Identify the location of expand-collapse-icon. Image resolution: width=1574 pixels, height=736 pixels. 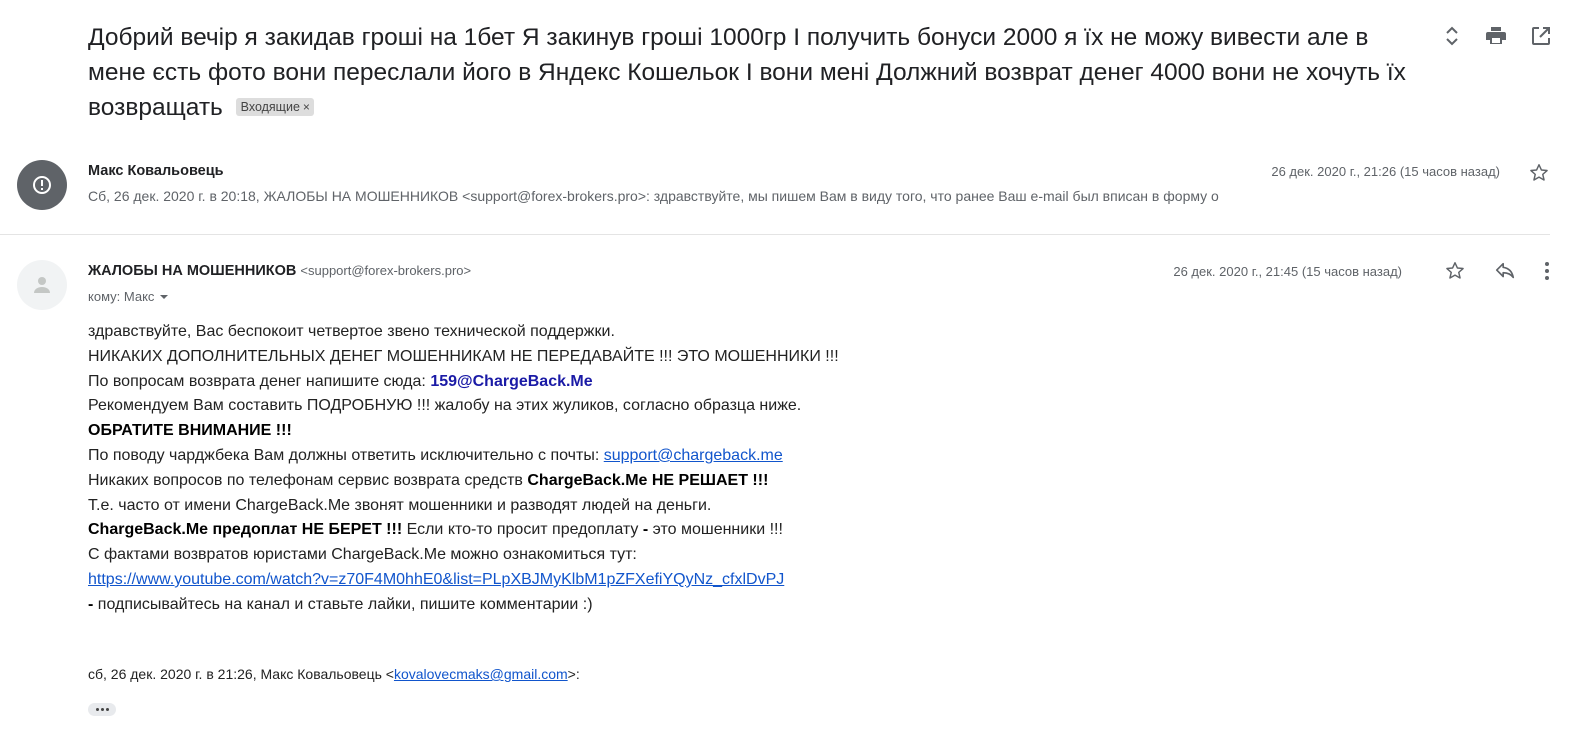
(1452, 36).